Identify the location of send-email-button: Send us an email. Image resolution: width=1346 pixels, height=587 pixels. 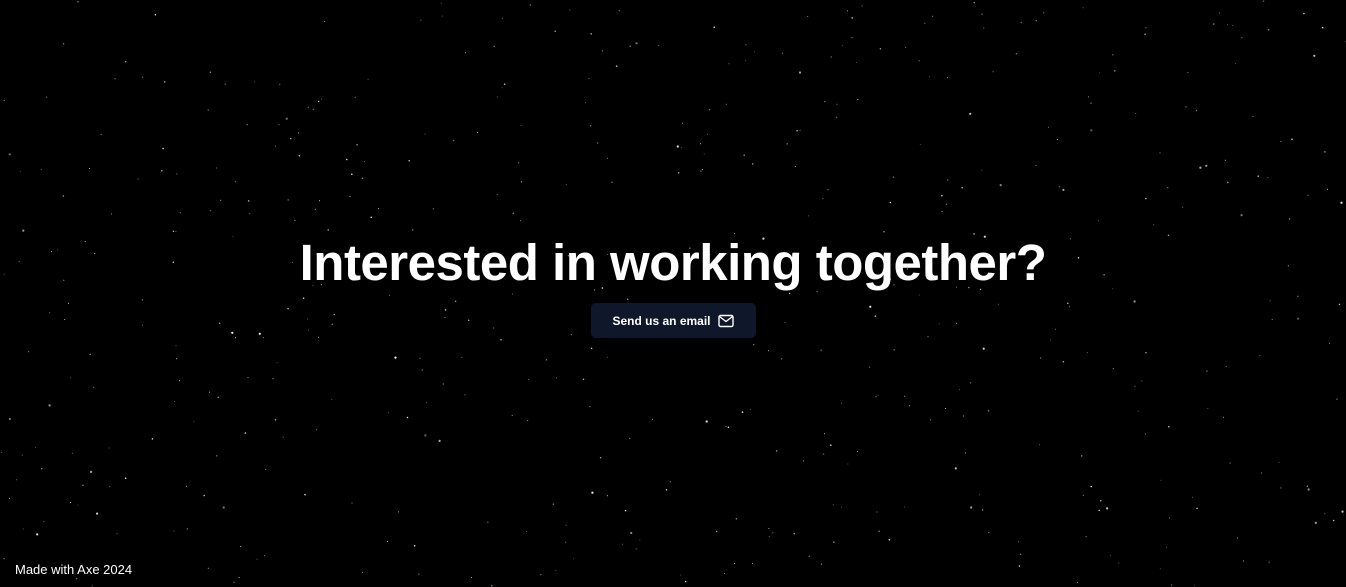
(673, 320).